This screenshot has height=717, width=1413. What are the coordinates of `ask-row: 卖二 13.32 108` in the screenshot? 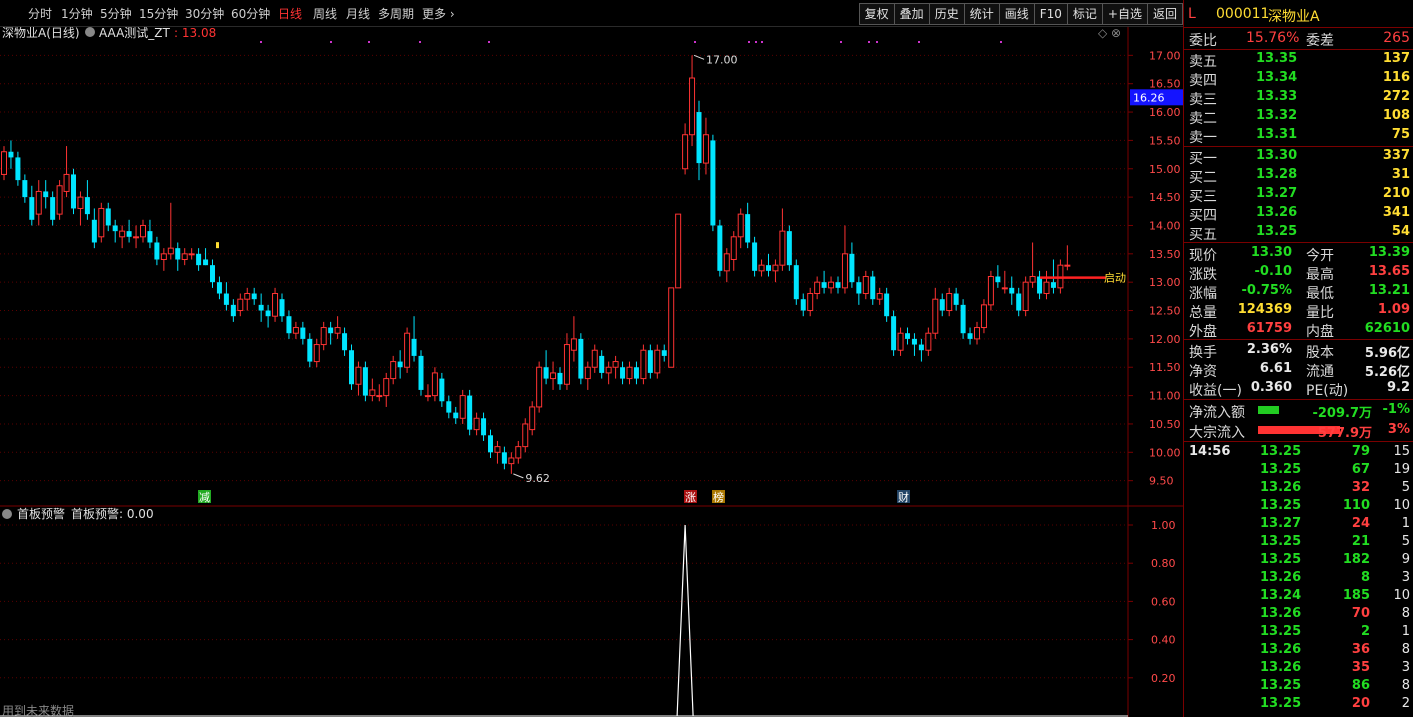 It's located at (1298, 117).